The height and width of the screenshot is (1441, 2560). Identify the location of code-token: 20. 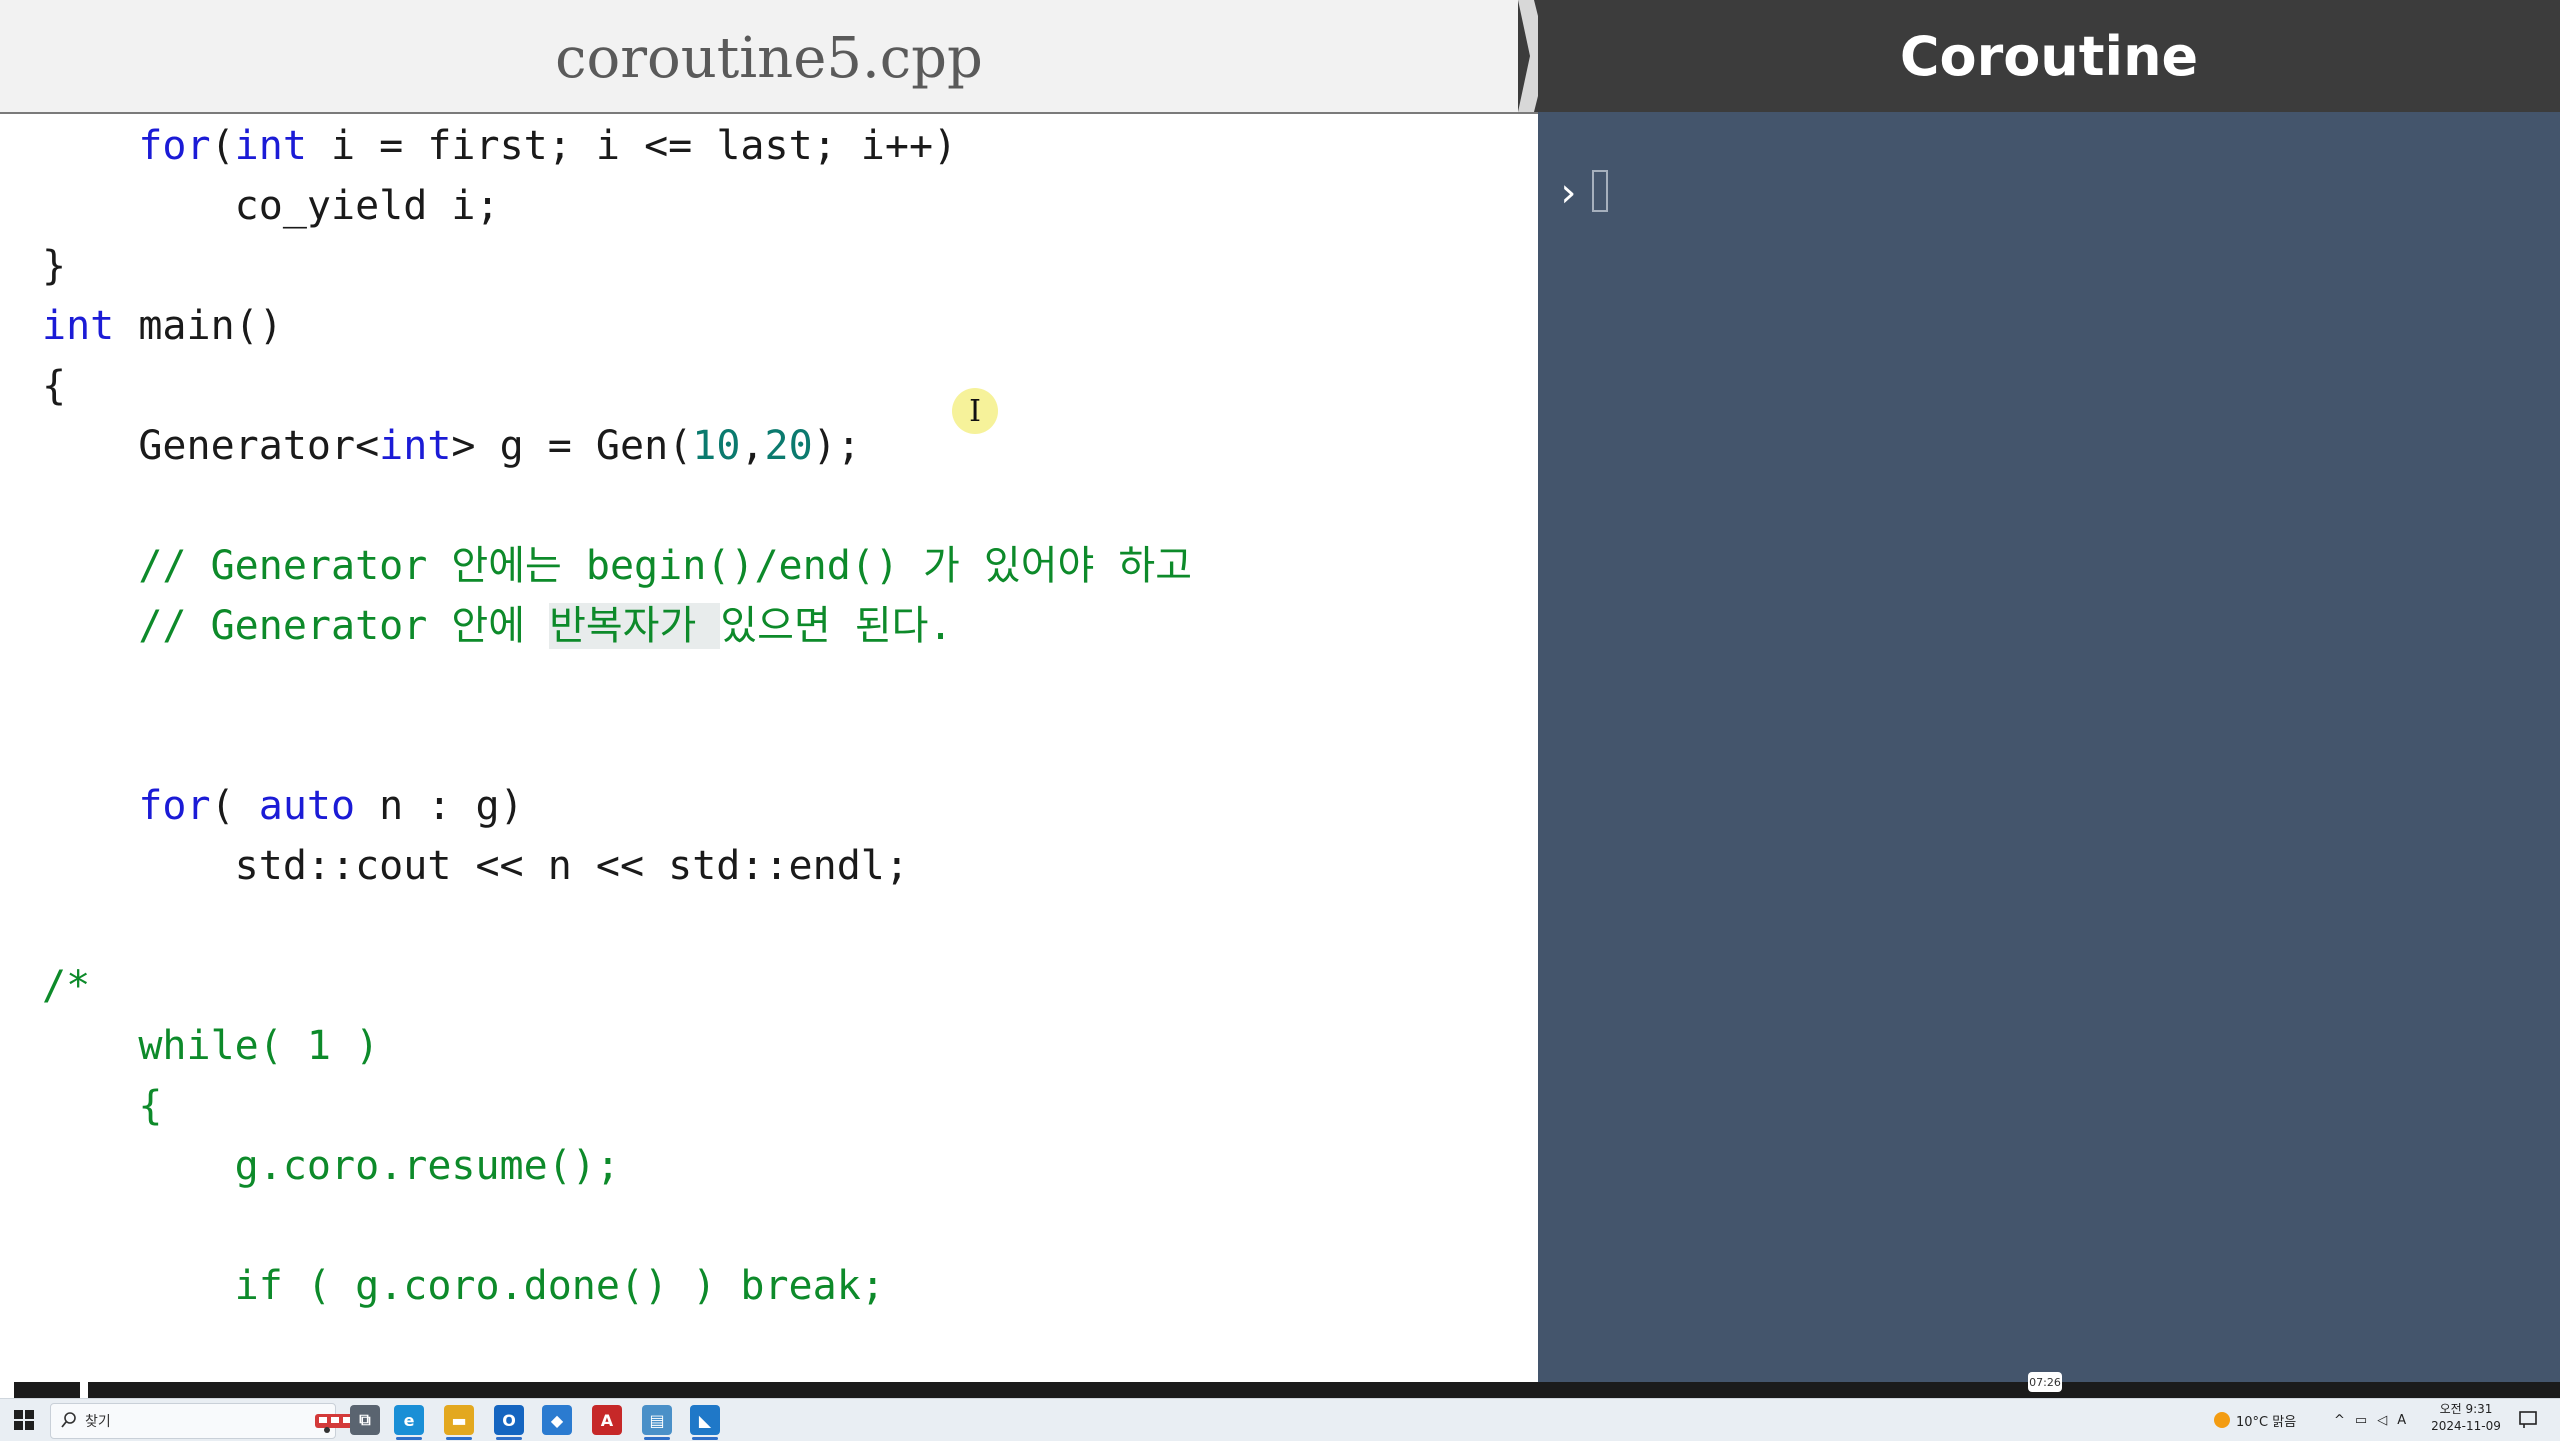
(788, 446).